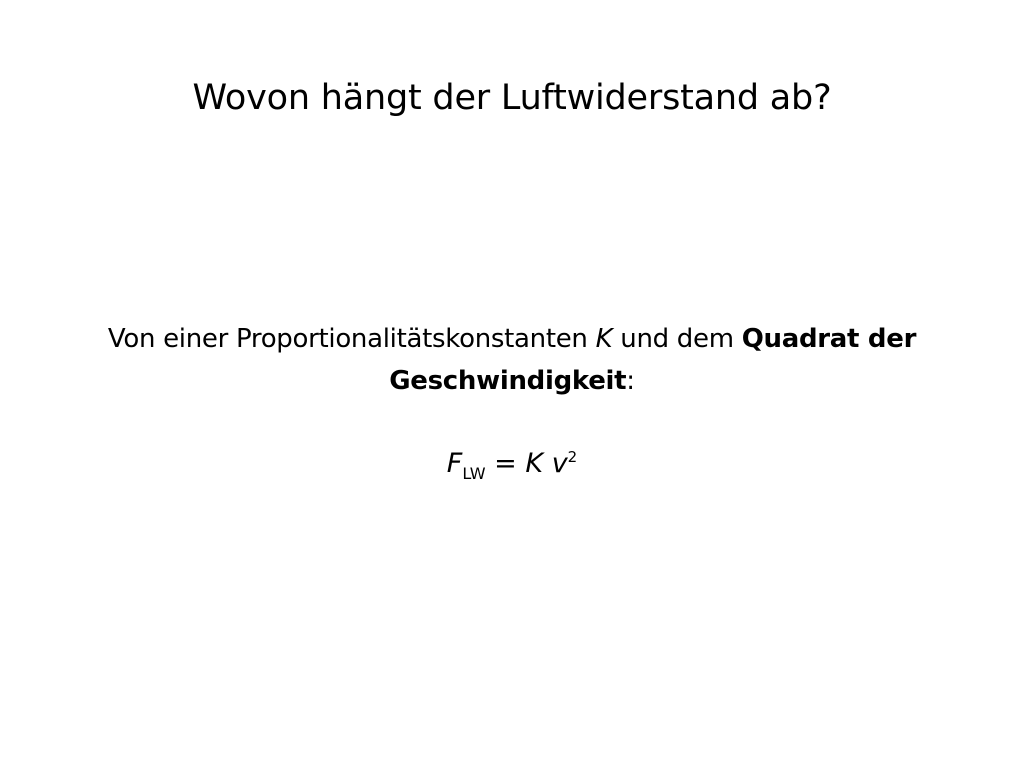 This screenshot has height=768, width=1024. Describe the element at coordinates (604, 339) in the screenshot. I see `constant-symbol: K` at that location.